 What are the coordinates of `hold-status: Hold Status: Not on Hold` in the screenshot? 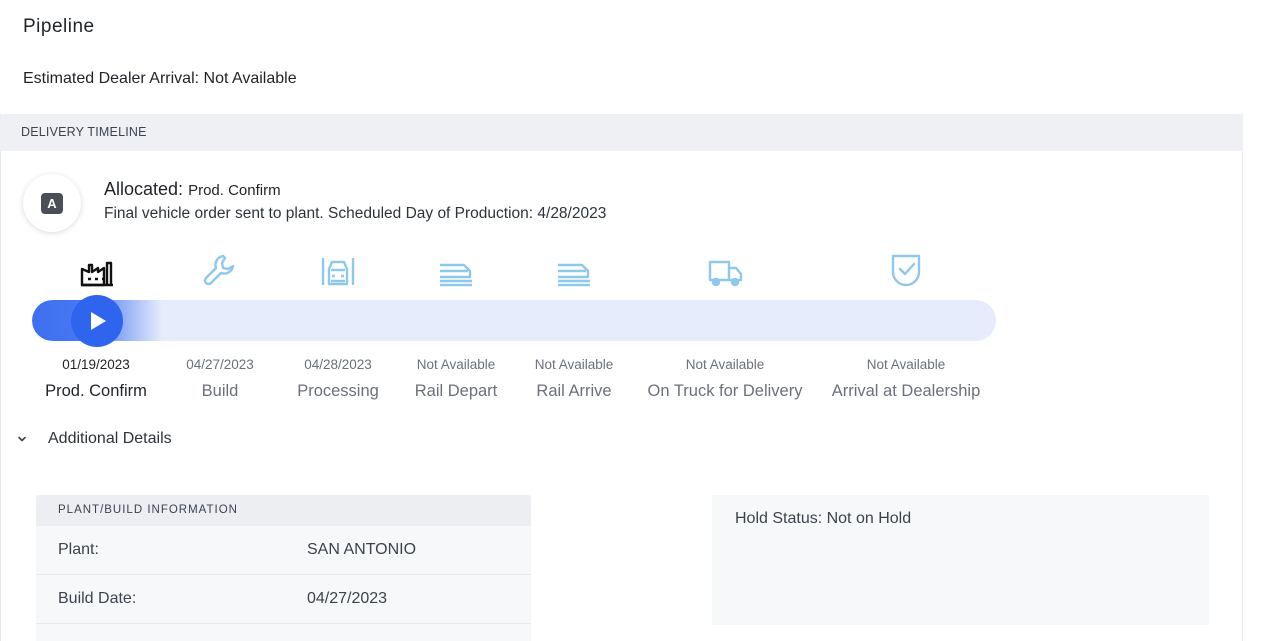 It's located at (823, 518).